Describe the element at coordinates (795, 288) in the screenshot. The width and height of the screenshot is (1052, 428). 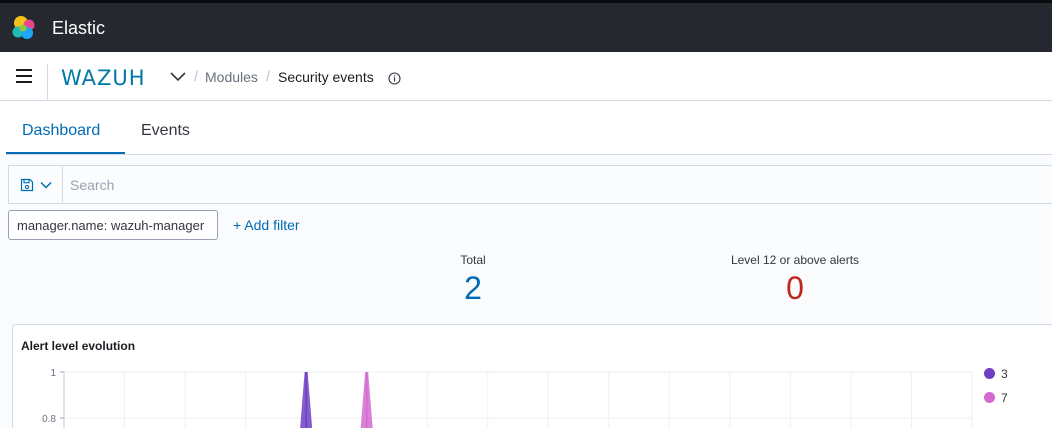
I see `stat-level-12-value: 0` at that location.